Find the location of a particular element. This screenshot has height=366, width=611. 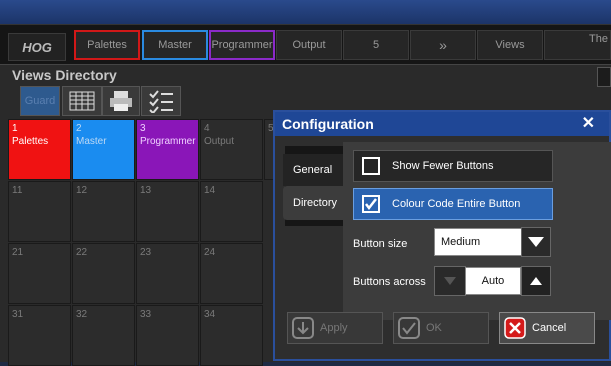

view-cell-output: 4 Output is located at coordinates (231, 149).